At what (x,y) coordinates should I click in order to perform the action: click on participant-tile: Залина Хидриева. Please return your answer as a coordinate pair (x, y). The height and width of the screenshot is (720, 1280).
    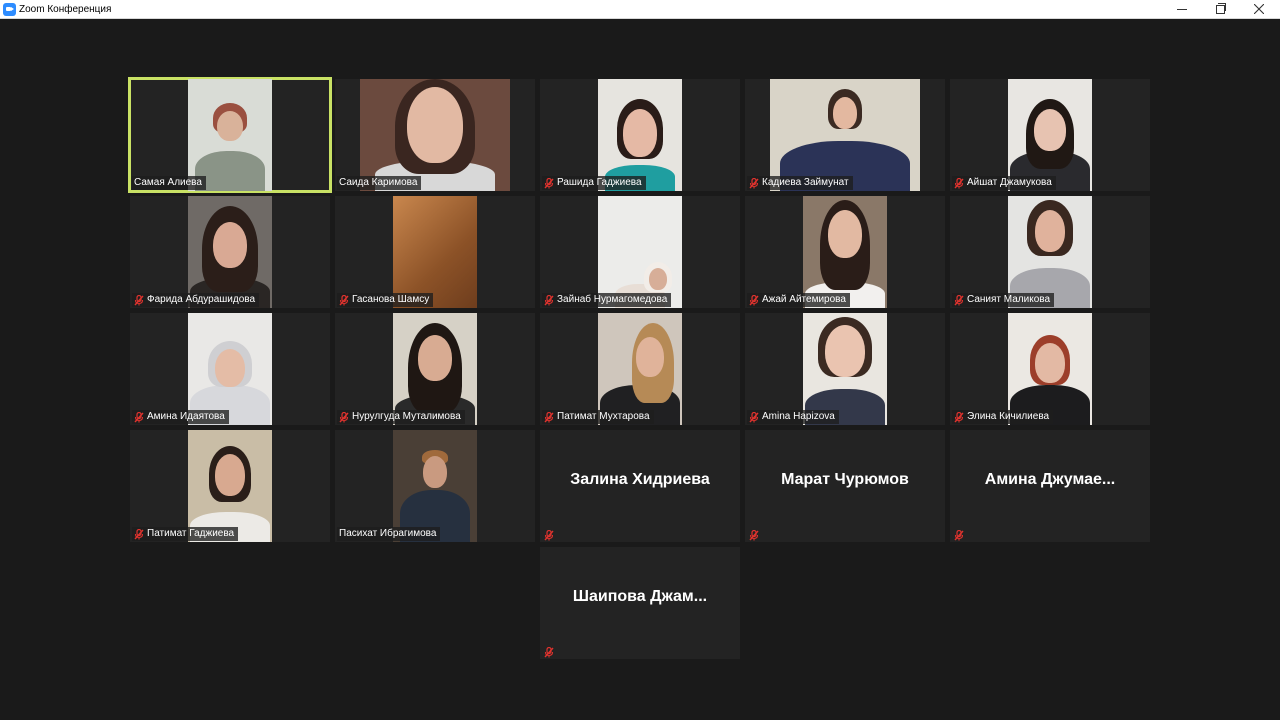
    Looking at the image, I should click on (640, 486).